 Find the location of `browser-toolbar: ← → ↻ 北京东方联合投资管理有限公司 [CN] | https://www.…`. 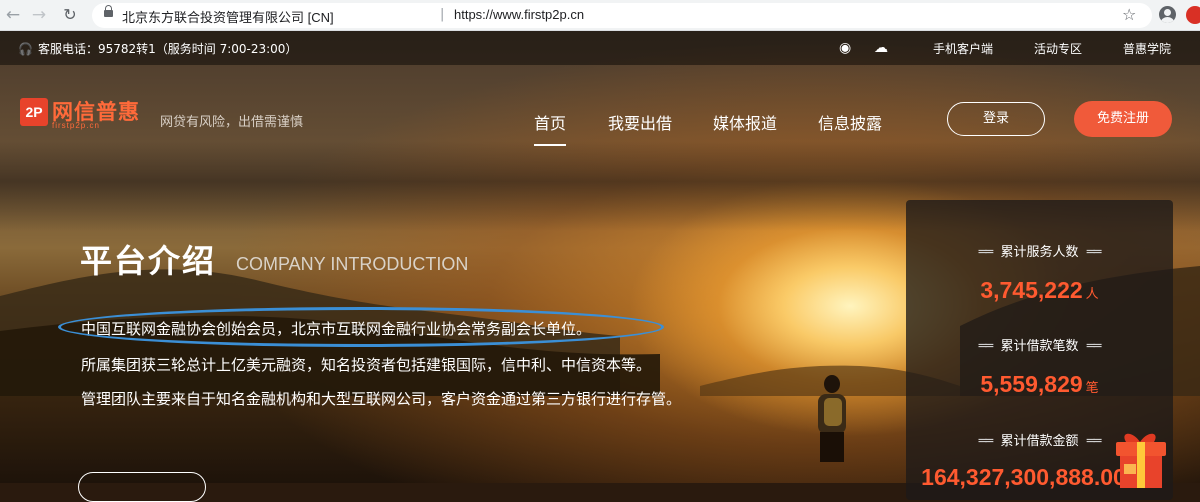

browser-toolbar: ← → ↻ 北京东方联合投资管理有限公司 [CN] | https://www.… is located at coordinates (600, 15).